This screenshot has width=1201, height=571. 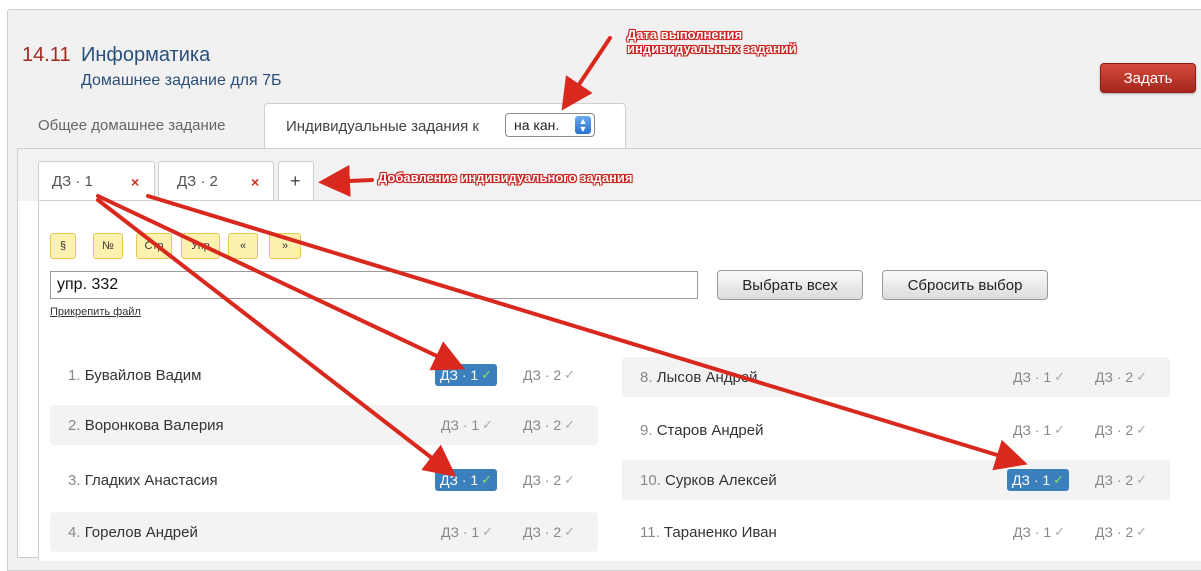 What do you see at coordinates (646, 430) in the screenshot?
I see `student-number: 9.` at bounding box center [646, 430].